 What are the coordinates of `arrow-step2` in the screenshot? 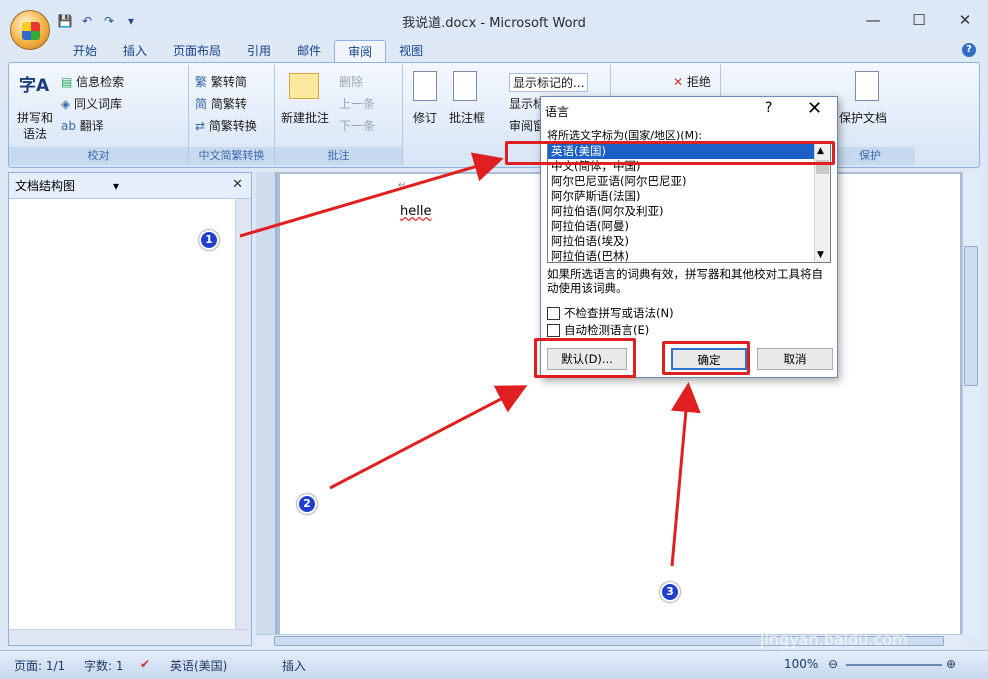 It's located at (428, 437).